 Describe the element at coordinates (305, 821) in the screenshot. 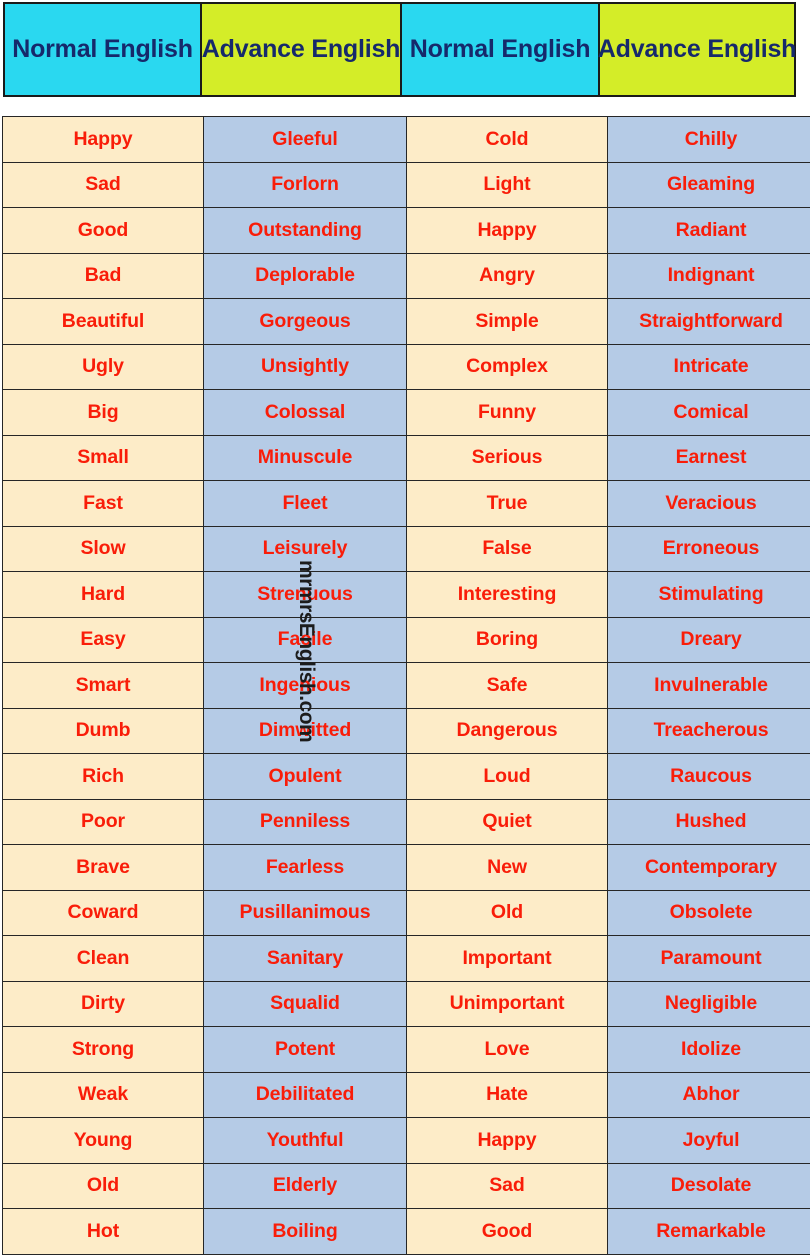

I see `cell-advance-left: Penniless` at that location.